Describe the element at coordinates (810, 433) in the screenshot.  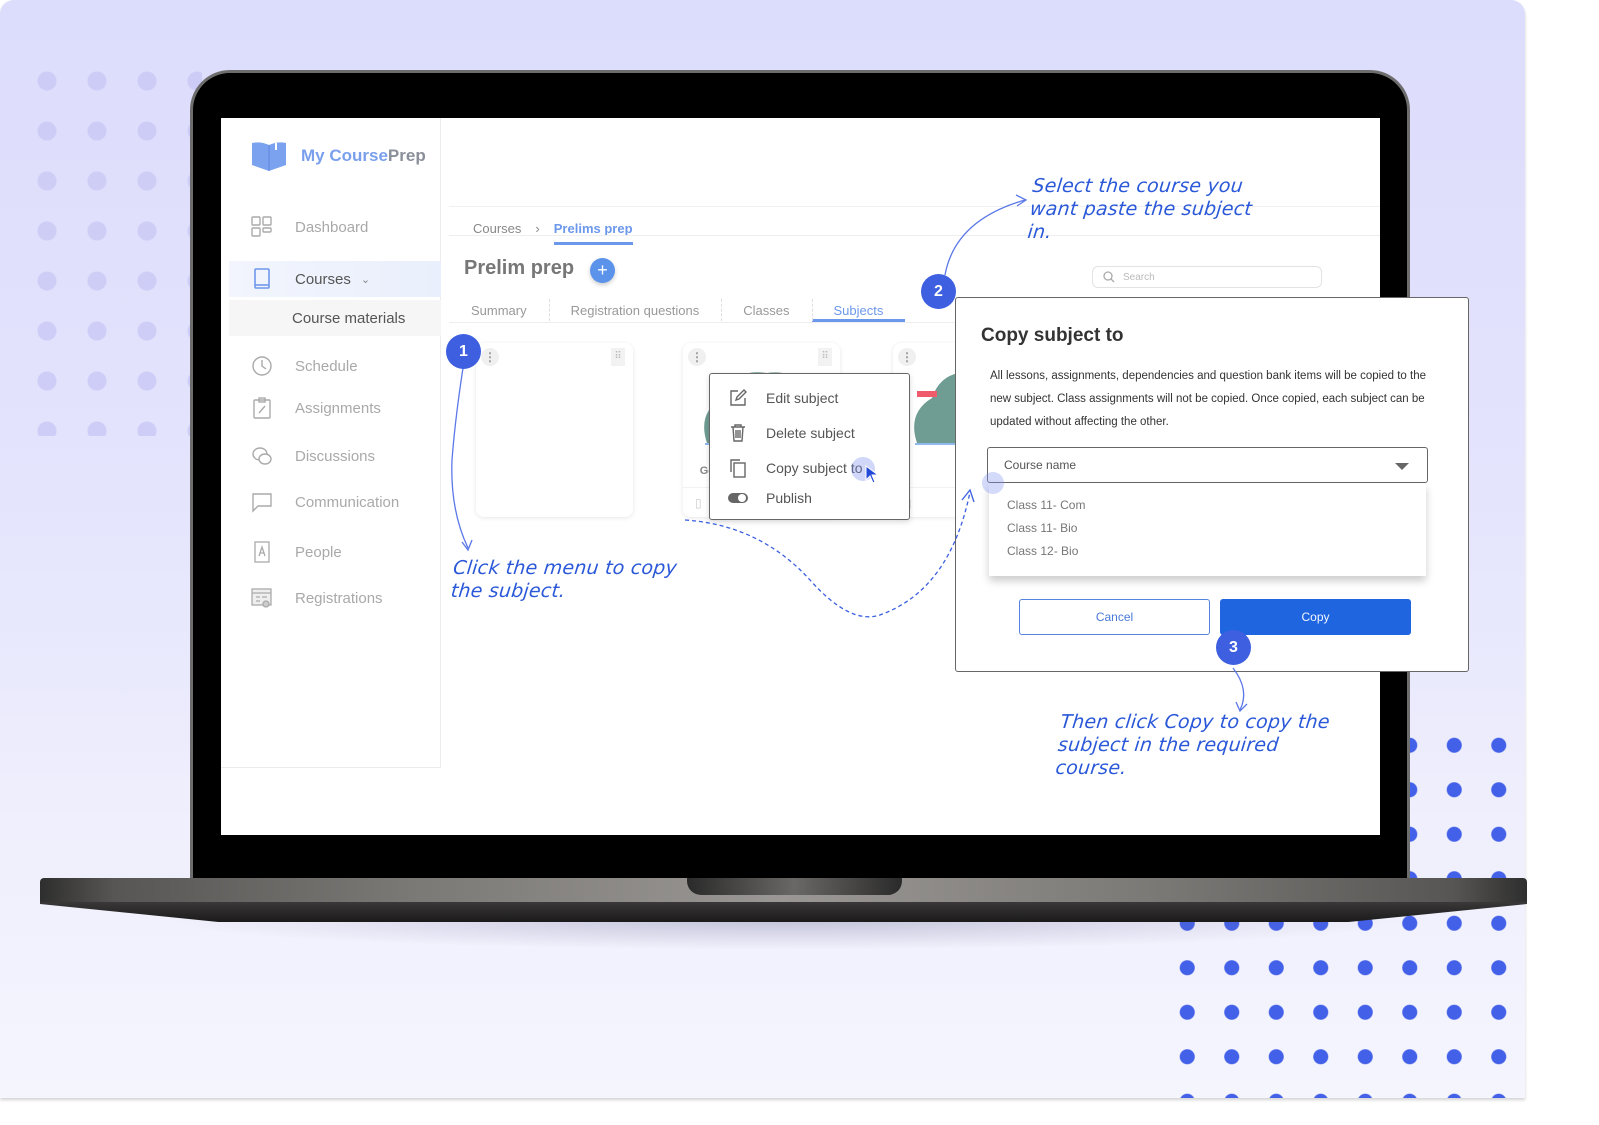
I see `menu-item-label: Delete subject` at that location.